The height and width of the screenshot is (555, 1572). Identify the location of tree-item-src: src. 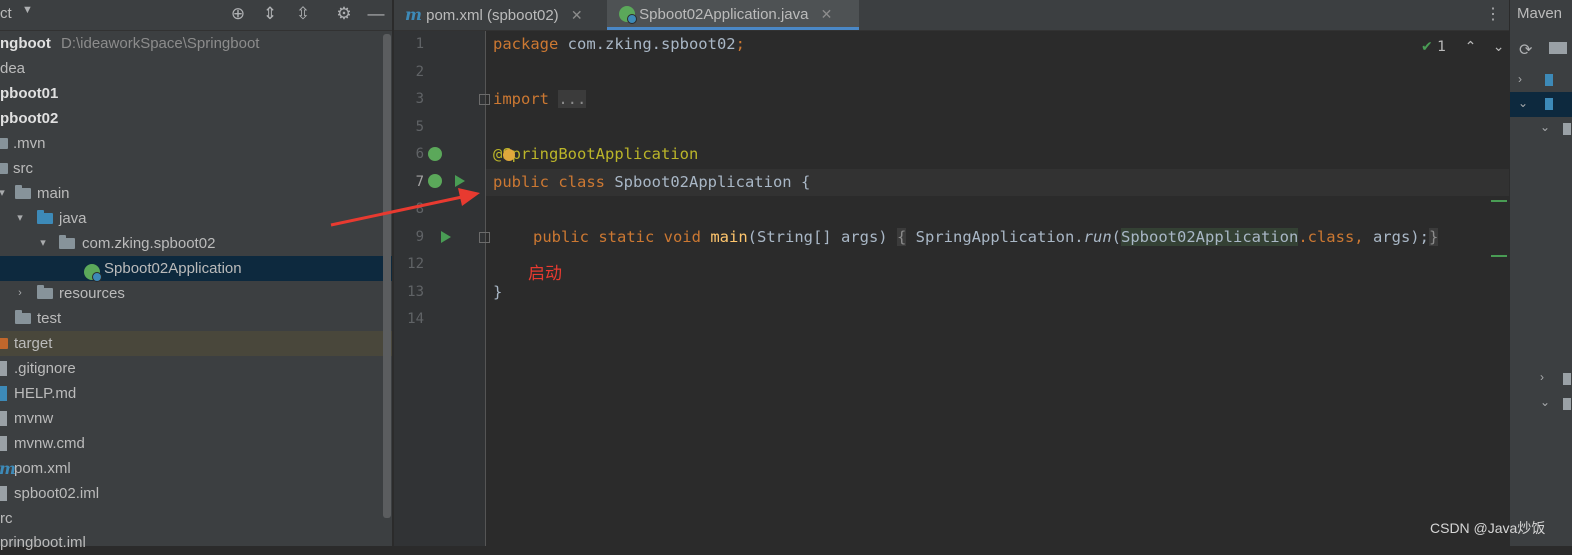
(196, 168).